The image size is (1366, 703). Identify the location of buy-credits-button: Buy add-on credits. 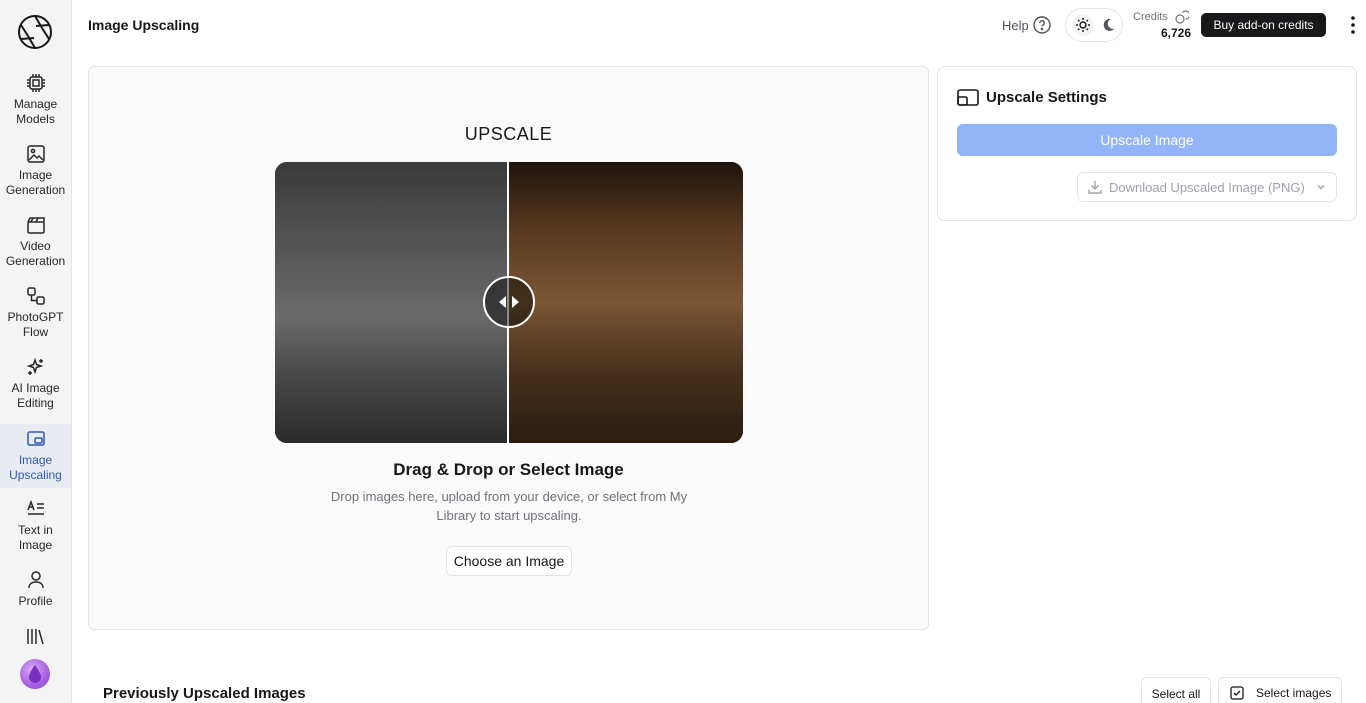
(1263, 25).